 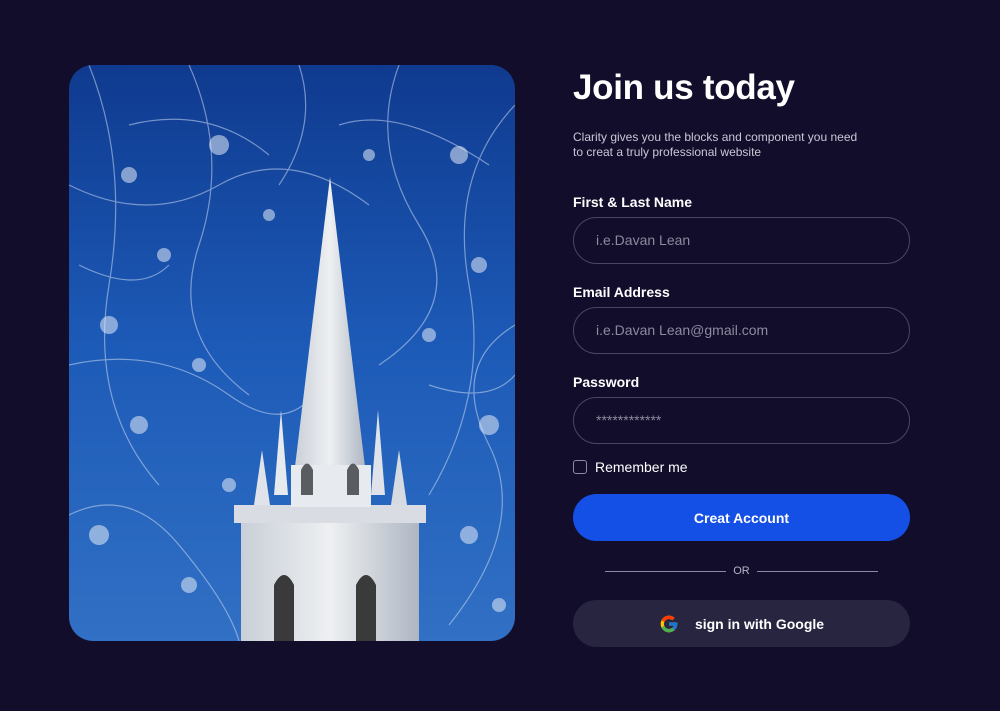 I want to click on google-signin-button: sign in with Google, so click(x=741, y=623).